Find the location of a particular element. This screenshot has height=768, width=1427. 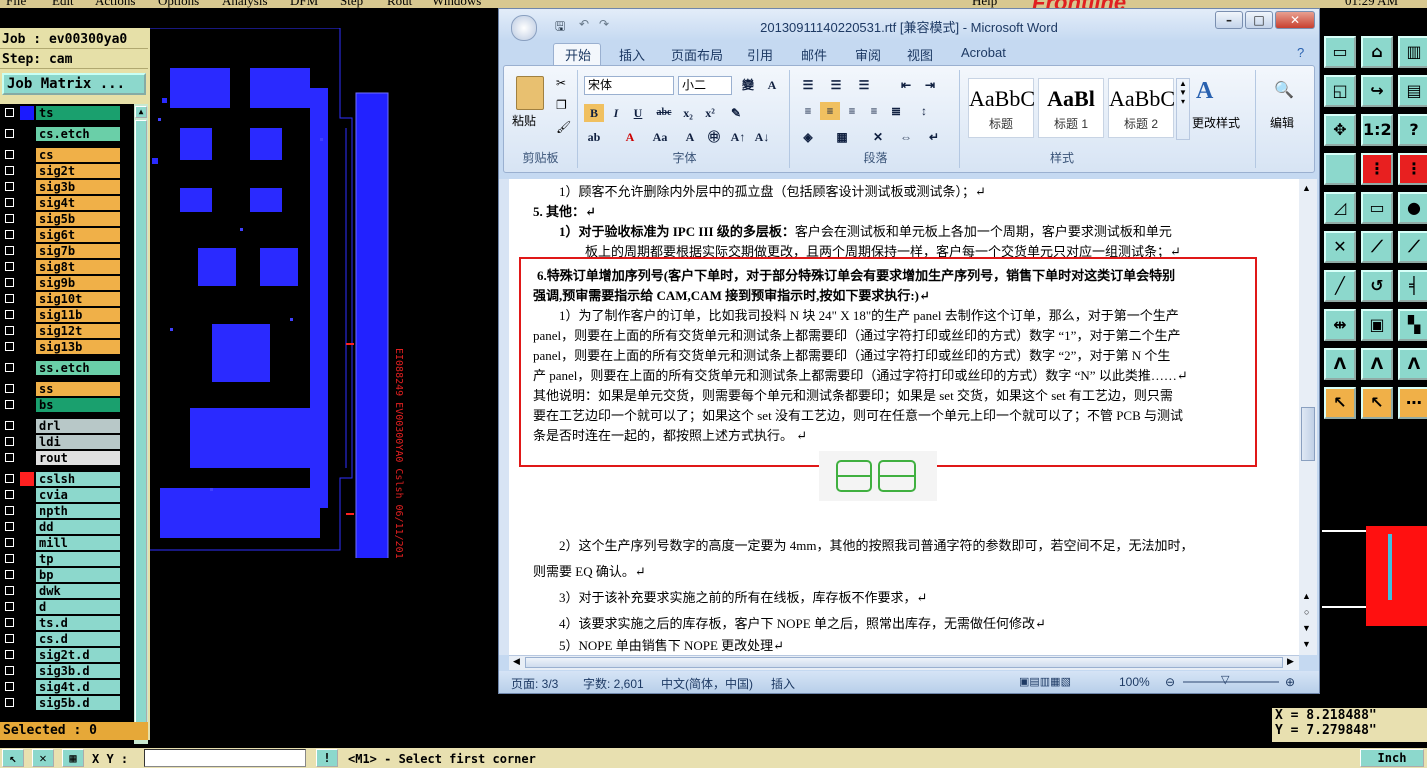

superscript-icon: x² is located at coordinates (710, 113).